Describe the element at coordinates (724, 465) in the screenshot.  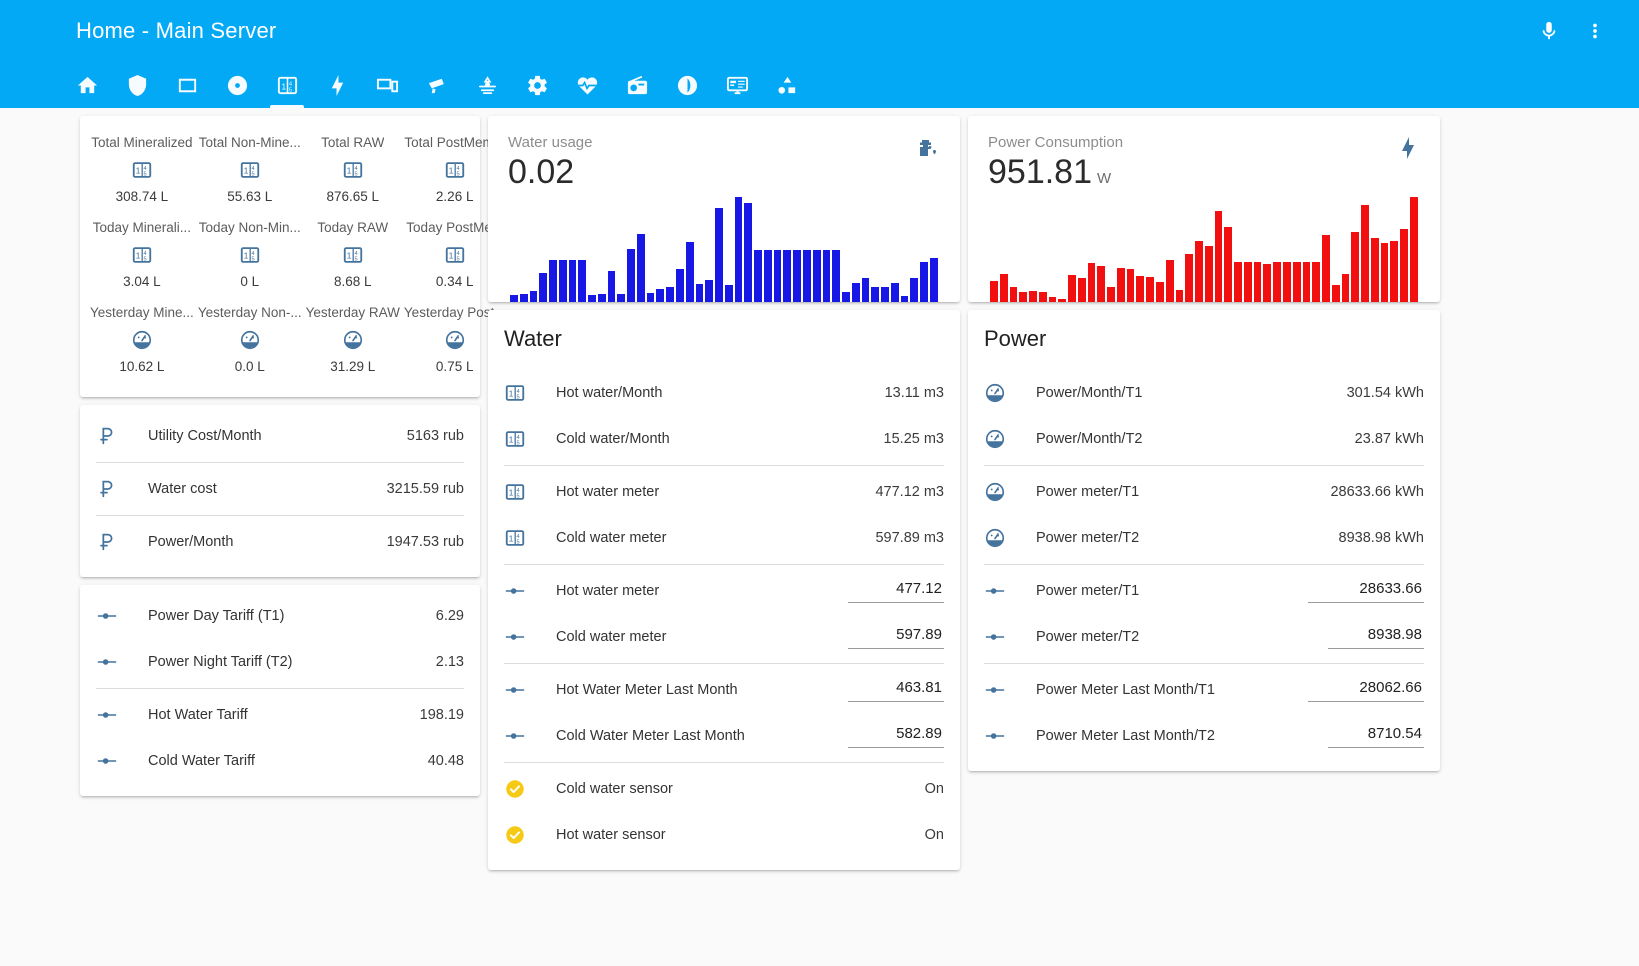
I see `divider` at that location.